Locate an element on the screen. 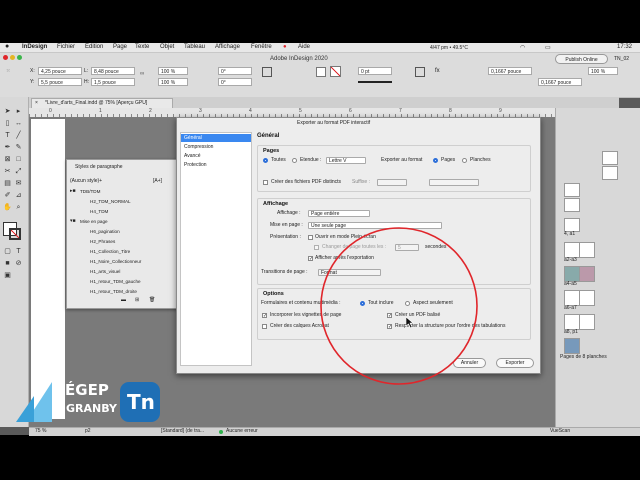 The width and height of the screenshot is (640, 480). type-tool-icon: T is located at coordinates (7, 135).